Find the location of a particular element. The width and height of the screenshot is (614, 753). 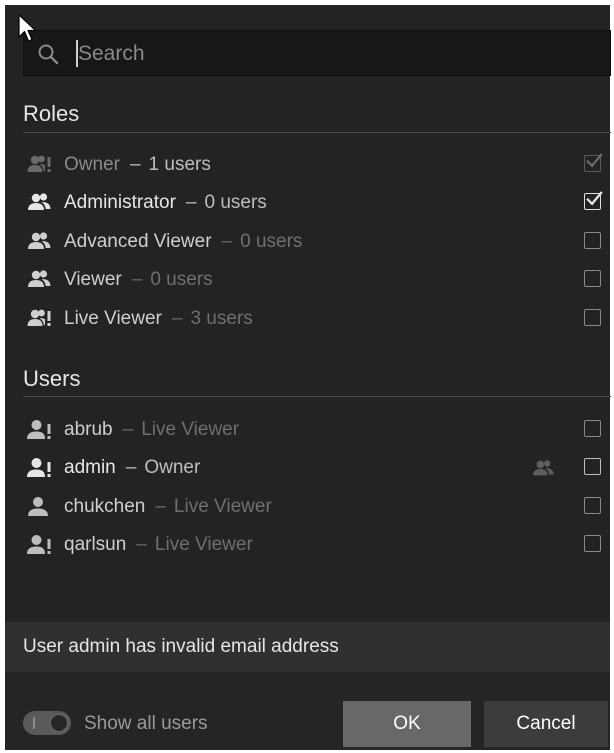

user-name: admin is located at coordinates (90, 467).